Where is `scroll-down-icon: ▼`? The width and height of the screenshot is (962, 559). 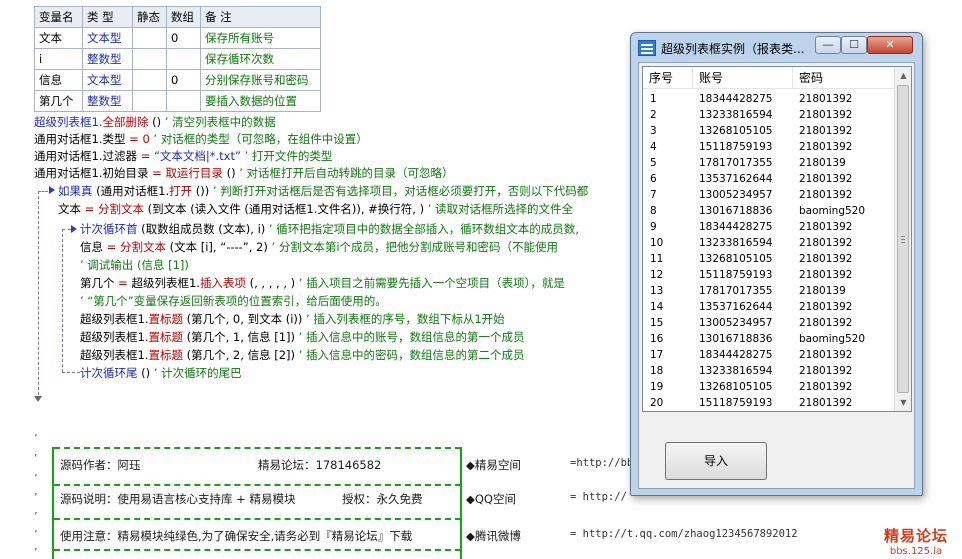 scroll-down-icon: ▼ is located at coordinates (903, 402).